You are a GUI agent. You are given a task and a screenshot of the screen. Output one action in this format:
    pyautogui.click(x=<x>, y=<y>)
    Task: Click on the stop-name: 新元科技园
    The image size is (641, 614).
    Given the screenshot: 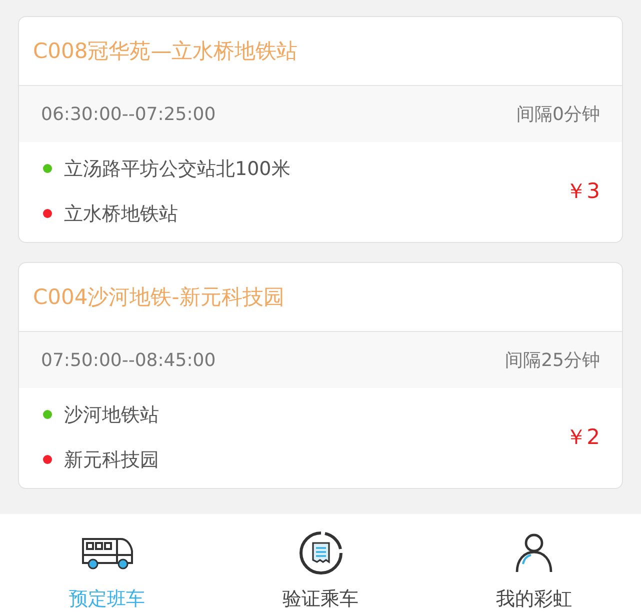 What is the action you would take?
    pyautogui.click(x=111, y=460)
    